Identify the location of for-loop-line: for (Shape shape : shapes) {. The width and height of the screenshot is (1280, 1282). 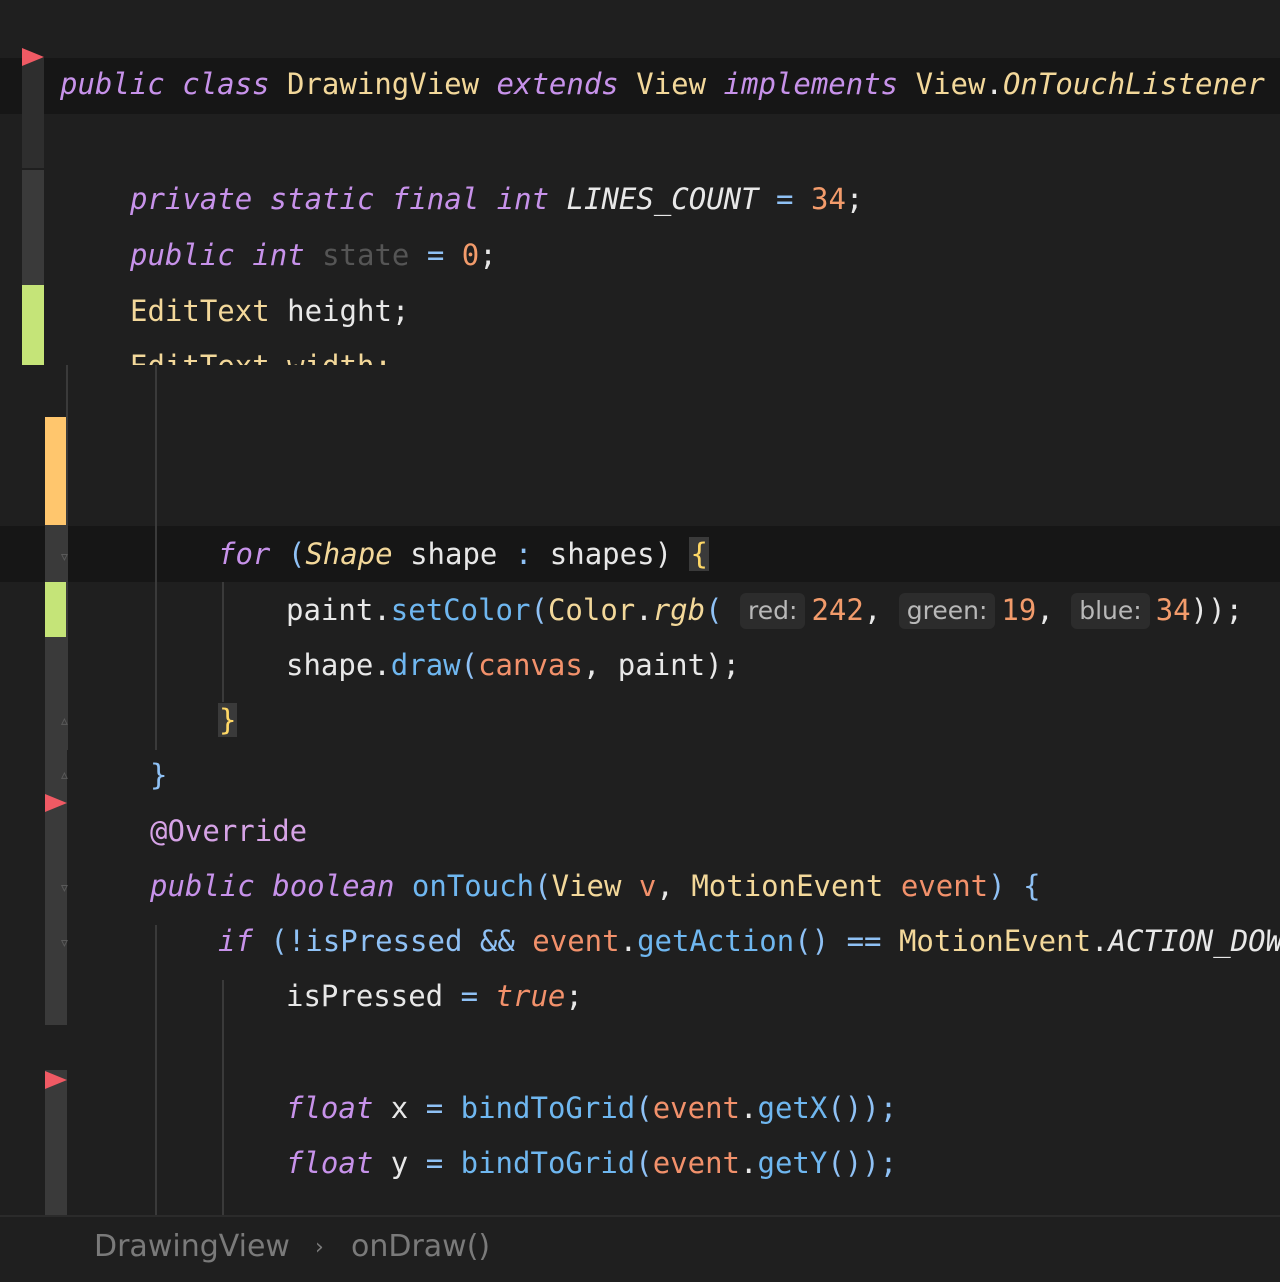
(749, 554).